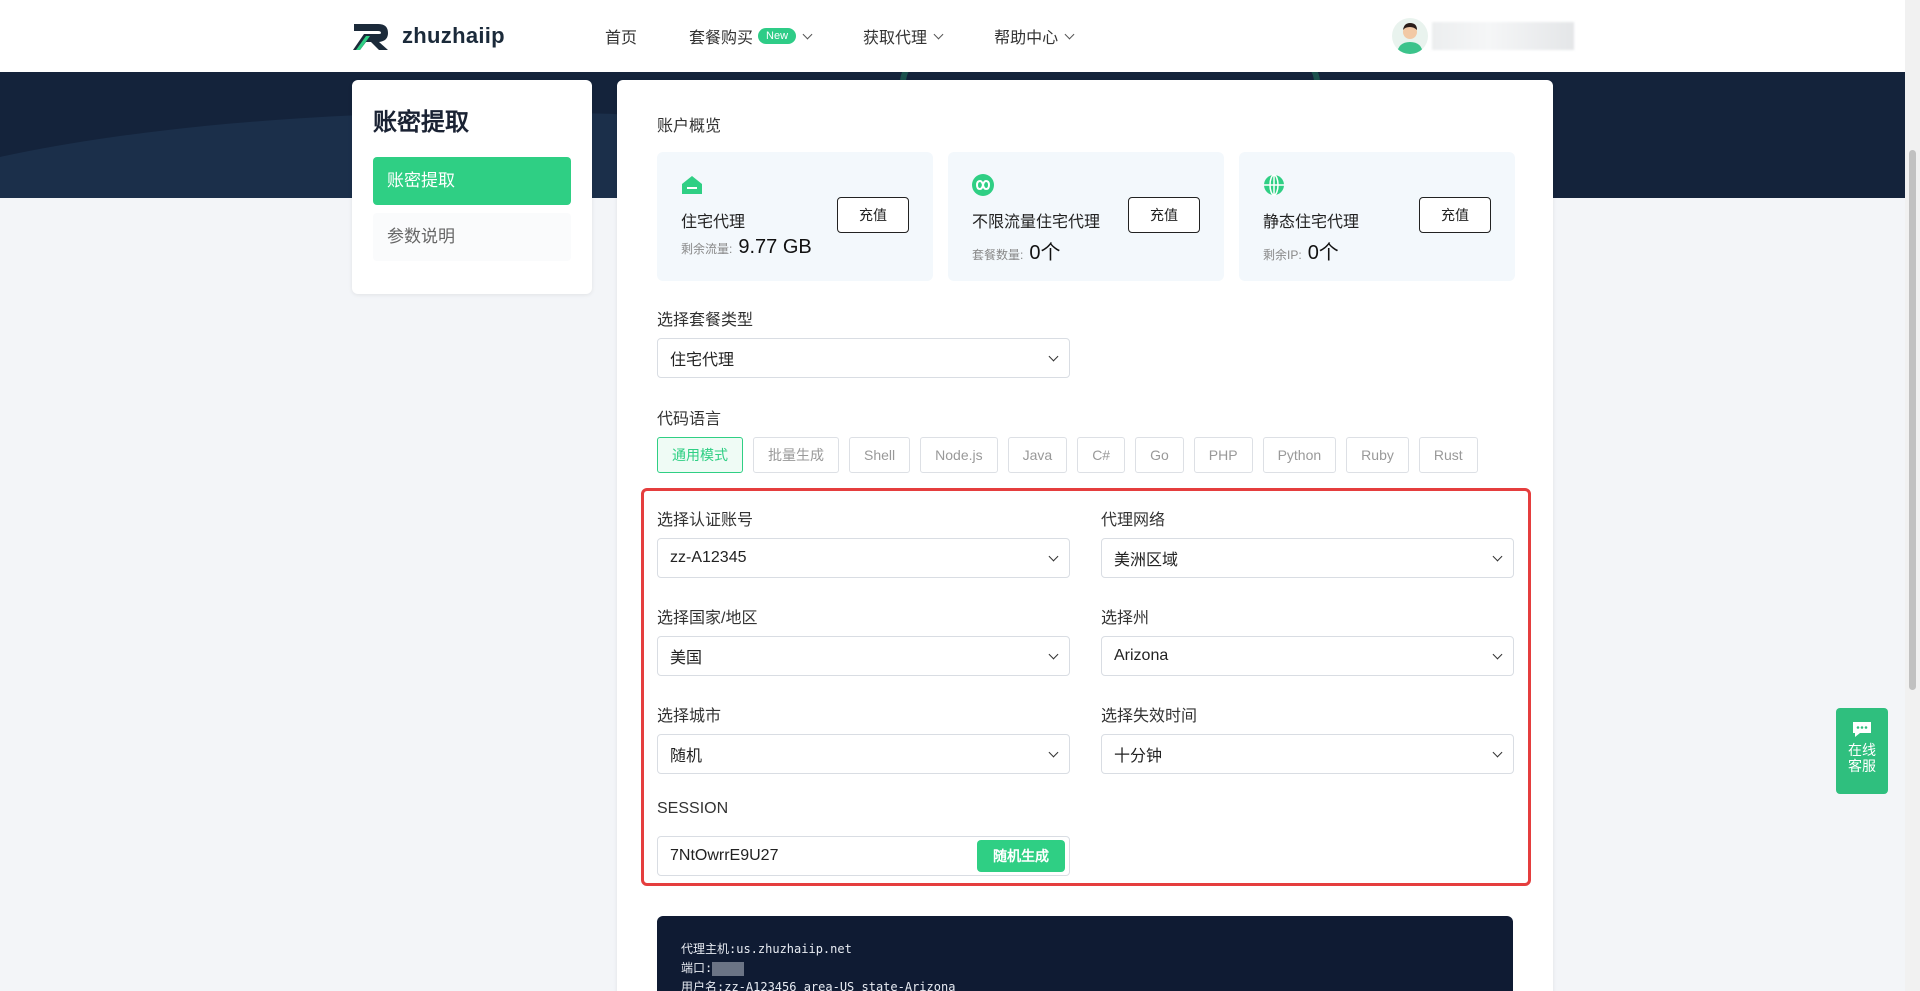 The height and width of the screenshot is (991, 1920). What do you see at coordinates (1282, 255) in the screenshot?
I see `card-stat-label: 剩余IP:` at bounding box center [1282, 255].